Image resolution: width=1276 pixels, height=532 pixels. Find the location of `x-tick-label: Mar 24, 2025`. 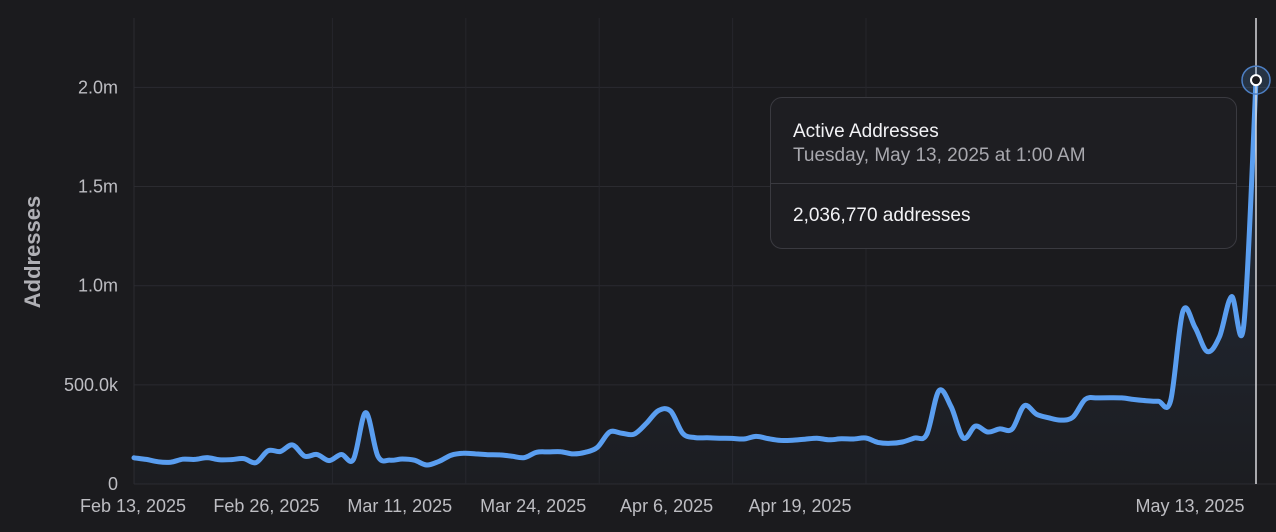

x-tick-label: Mar 24, 2025 is located at coordinates (533, 506).